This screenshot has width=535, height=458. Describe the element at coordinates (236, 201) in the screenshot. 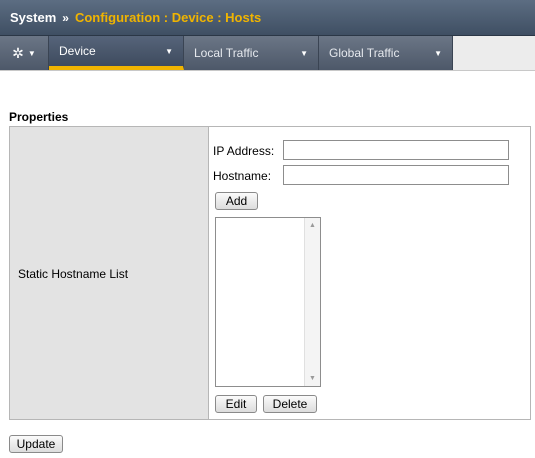

I see `add-button: Add` at that location.